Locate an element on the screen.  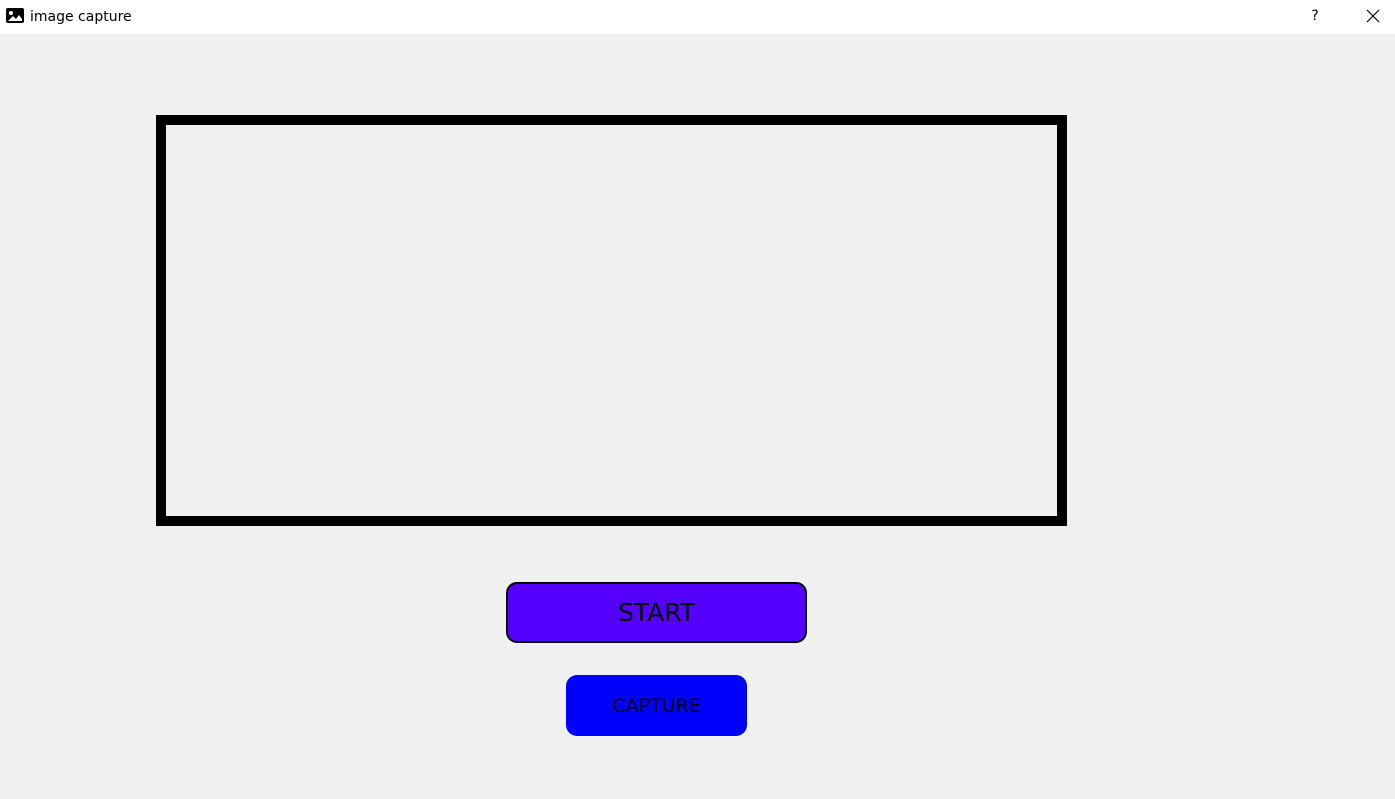
close-icon is located at coordinates (1373, 16).